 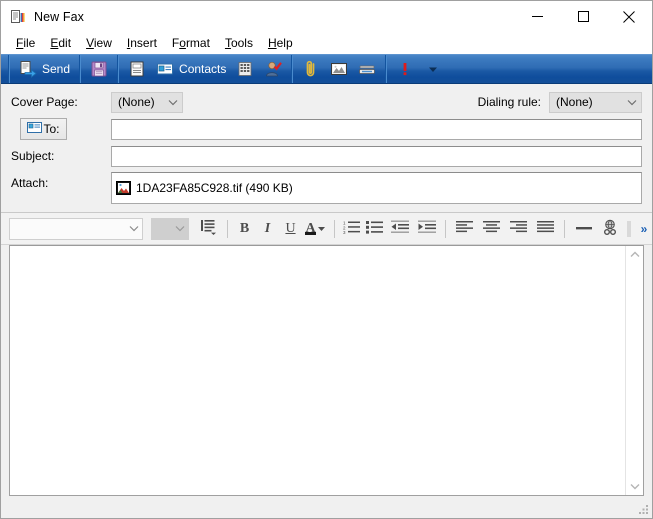 What do you see at coordinates (267, 229) in the screenshot?
I see `italic-button: I` at bounding box center [267, 229].